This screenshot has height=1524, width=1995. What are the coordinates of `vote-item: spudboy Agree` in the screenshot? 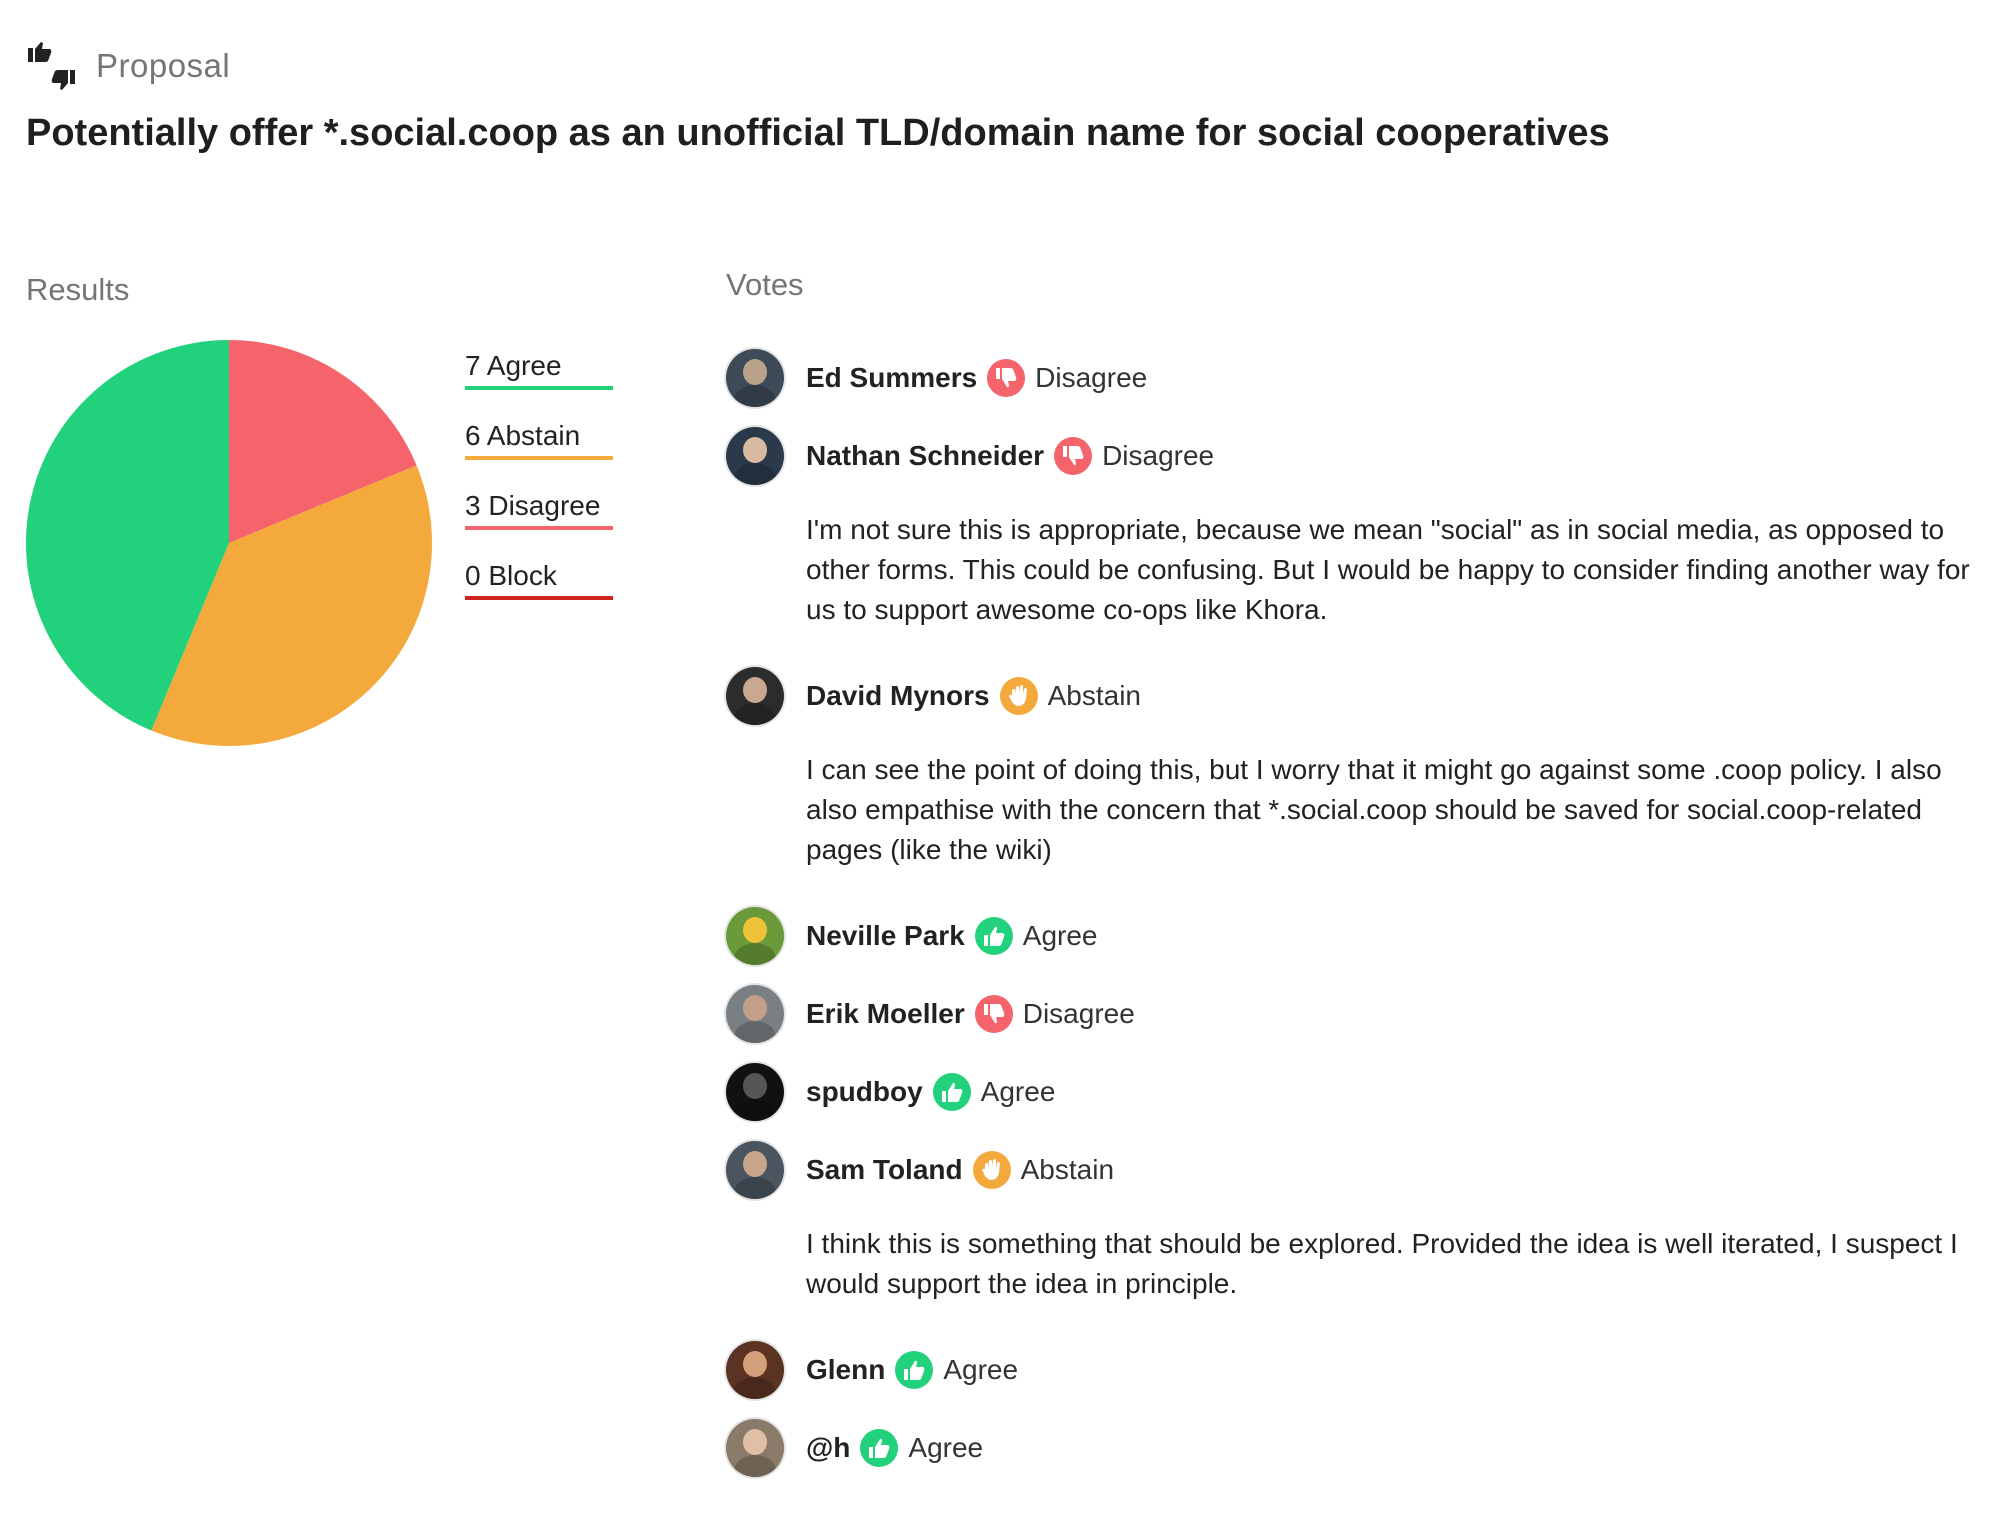 It's located at (1351, 1092).